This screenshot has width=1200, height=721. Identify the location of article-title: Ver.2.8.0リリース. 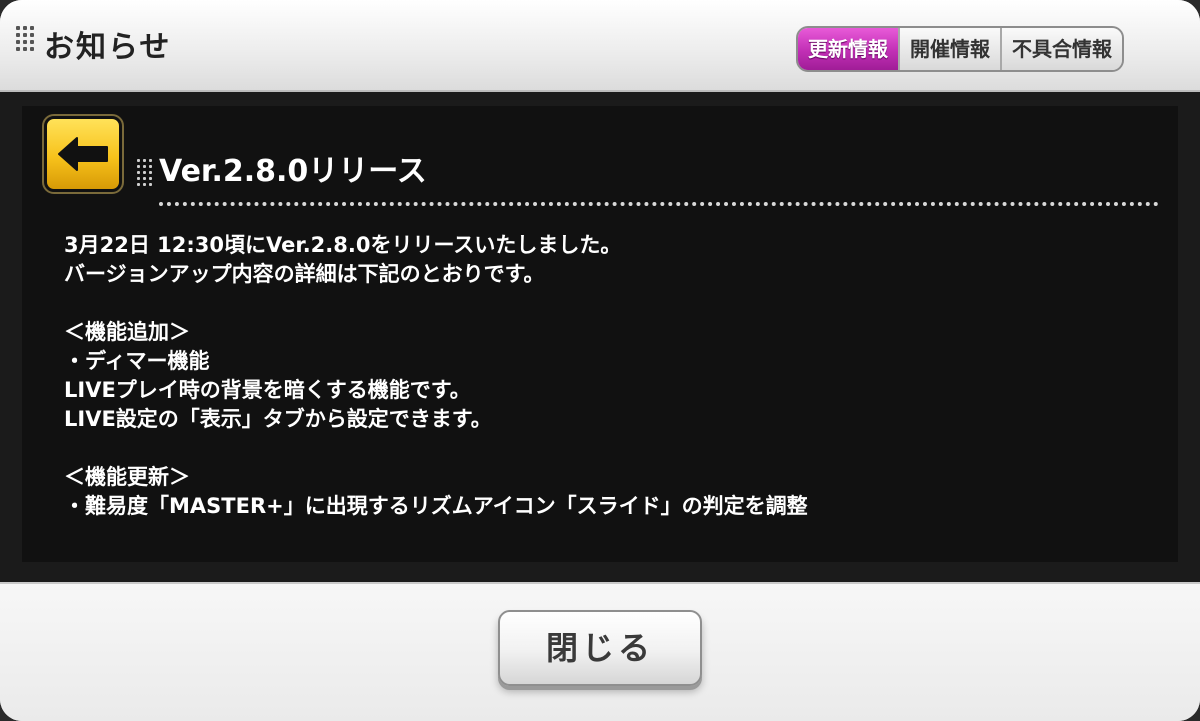
(293, 171).